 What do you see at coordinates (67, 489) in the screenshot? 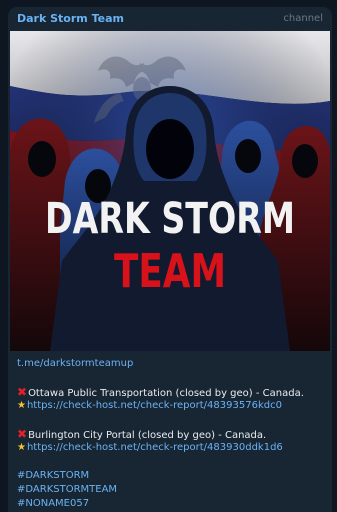
I see `hashtag-link: #DARKSTORMTEAM` at bounding box center [67, 489].